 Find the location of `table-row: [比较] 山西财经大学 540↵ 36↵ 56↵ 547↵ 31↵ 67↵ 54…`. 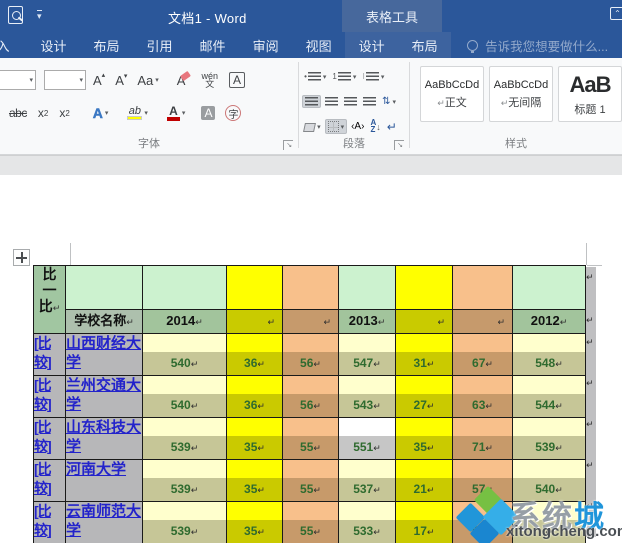

table-row: [比较] 山西财经大学 540↵ 36↵ 56↵ 547↵ 31↵ 67↵ 54… is located at coordinates (309, 354).